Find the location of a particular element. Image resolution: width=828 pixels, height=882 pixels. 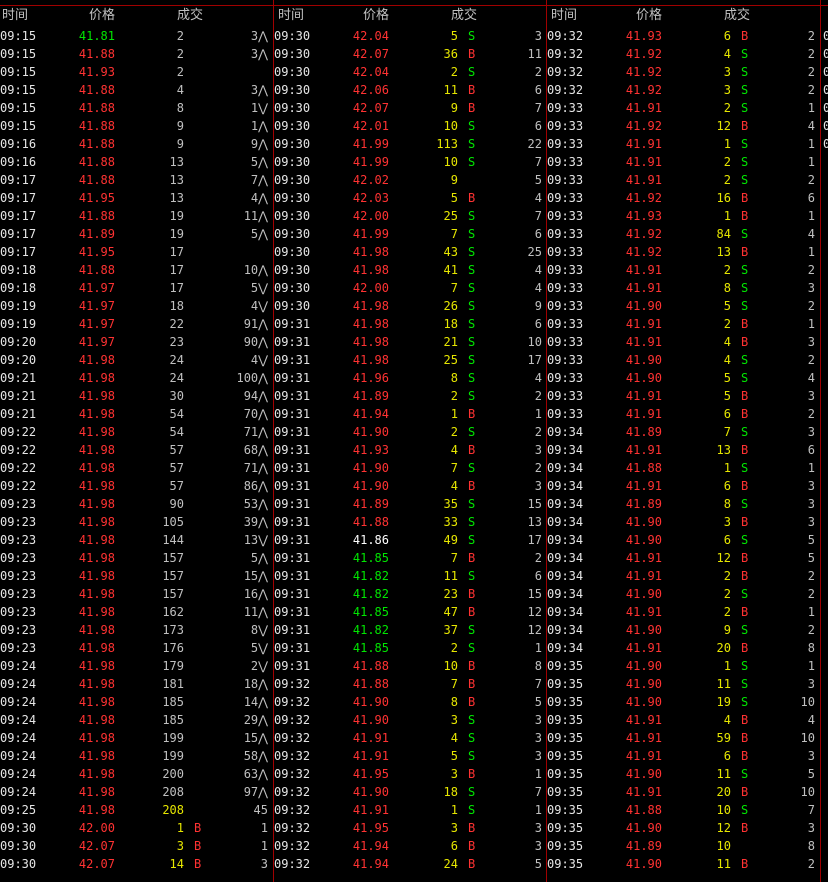

tick-row: 09:33 41.91 8 S 3 is located at coordinates (687, 288).